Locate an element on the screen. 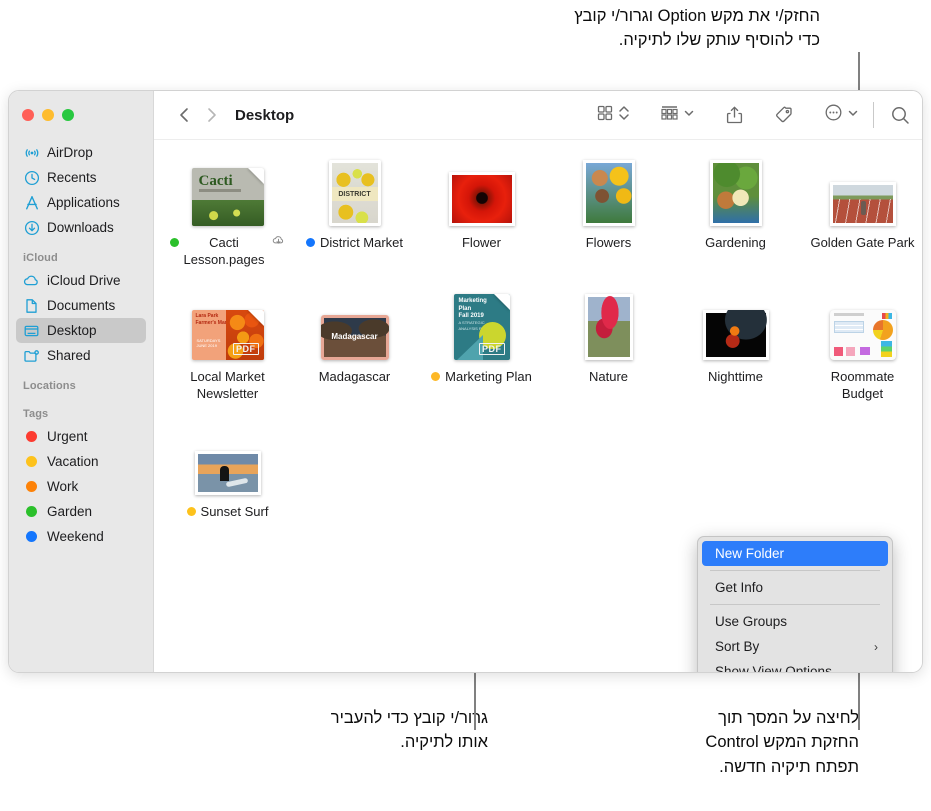 Image resolution: width=931 pixels, height=811 pixels. sidebar-item-documents: Documents is located at coordinates (81, 305).